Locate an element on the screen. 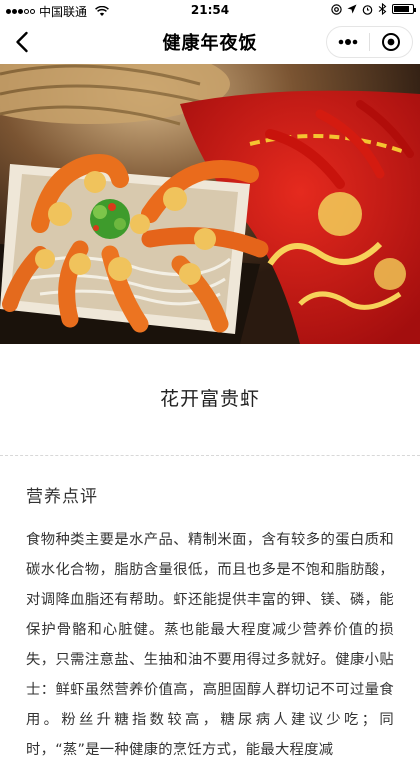 The image size is (420, 765). location-arrow-icon is located at coordinates (352, 9).